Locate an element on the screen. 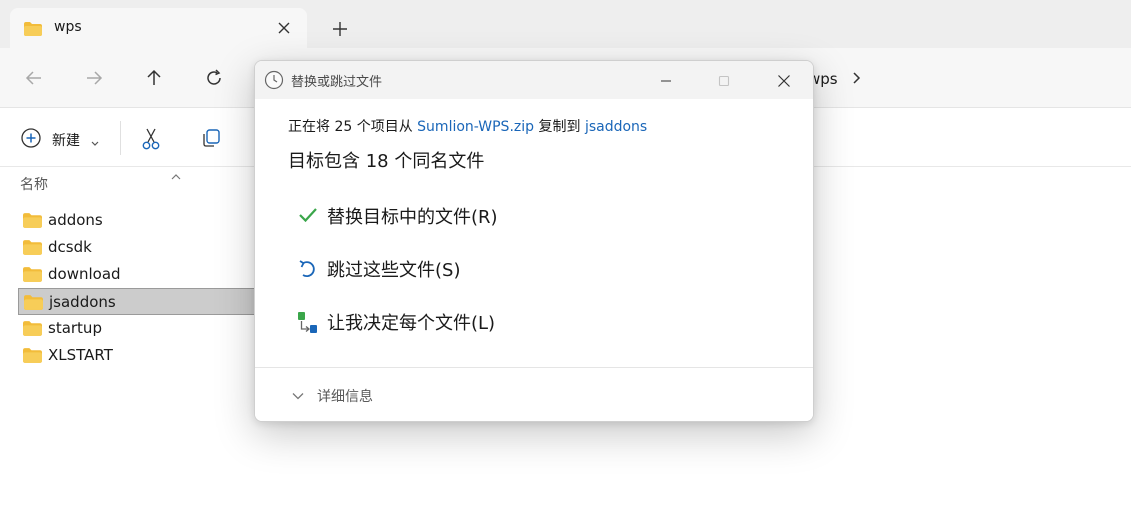 The height and width of the screenshot is (531, 1131). replace-option: 替换目标中的文件(R) is located at coordinates (532, 215).